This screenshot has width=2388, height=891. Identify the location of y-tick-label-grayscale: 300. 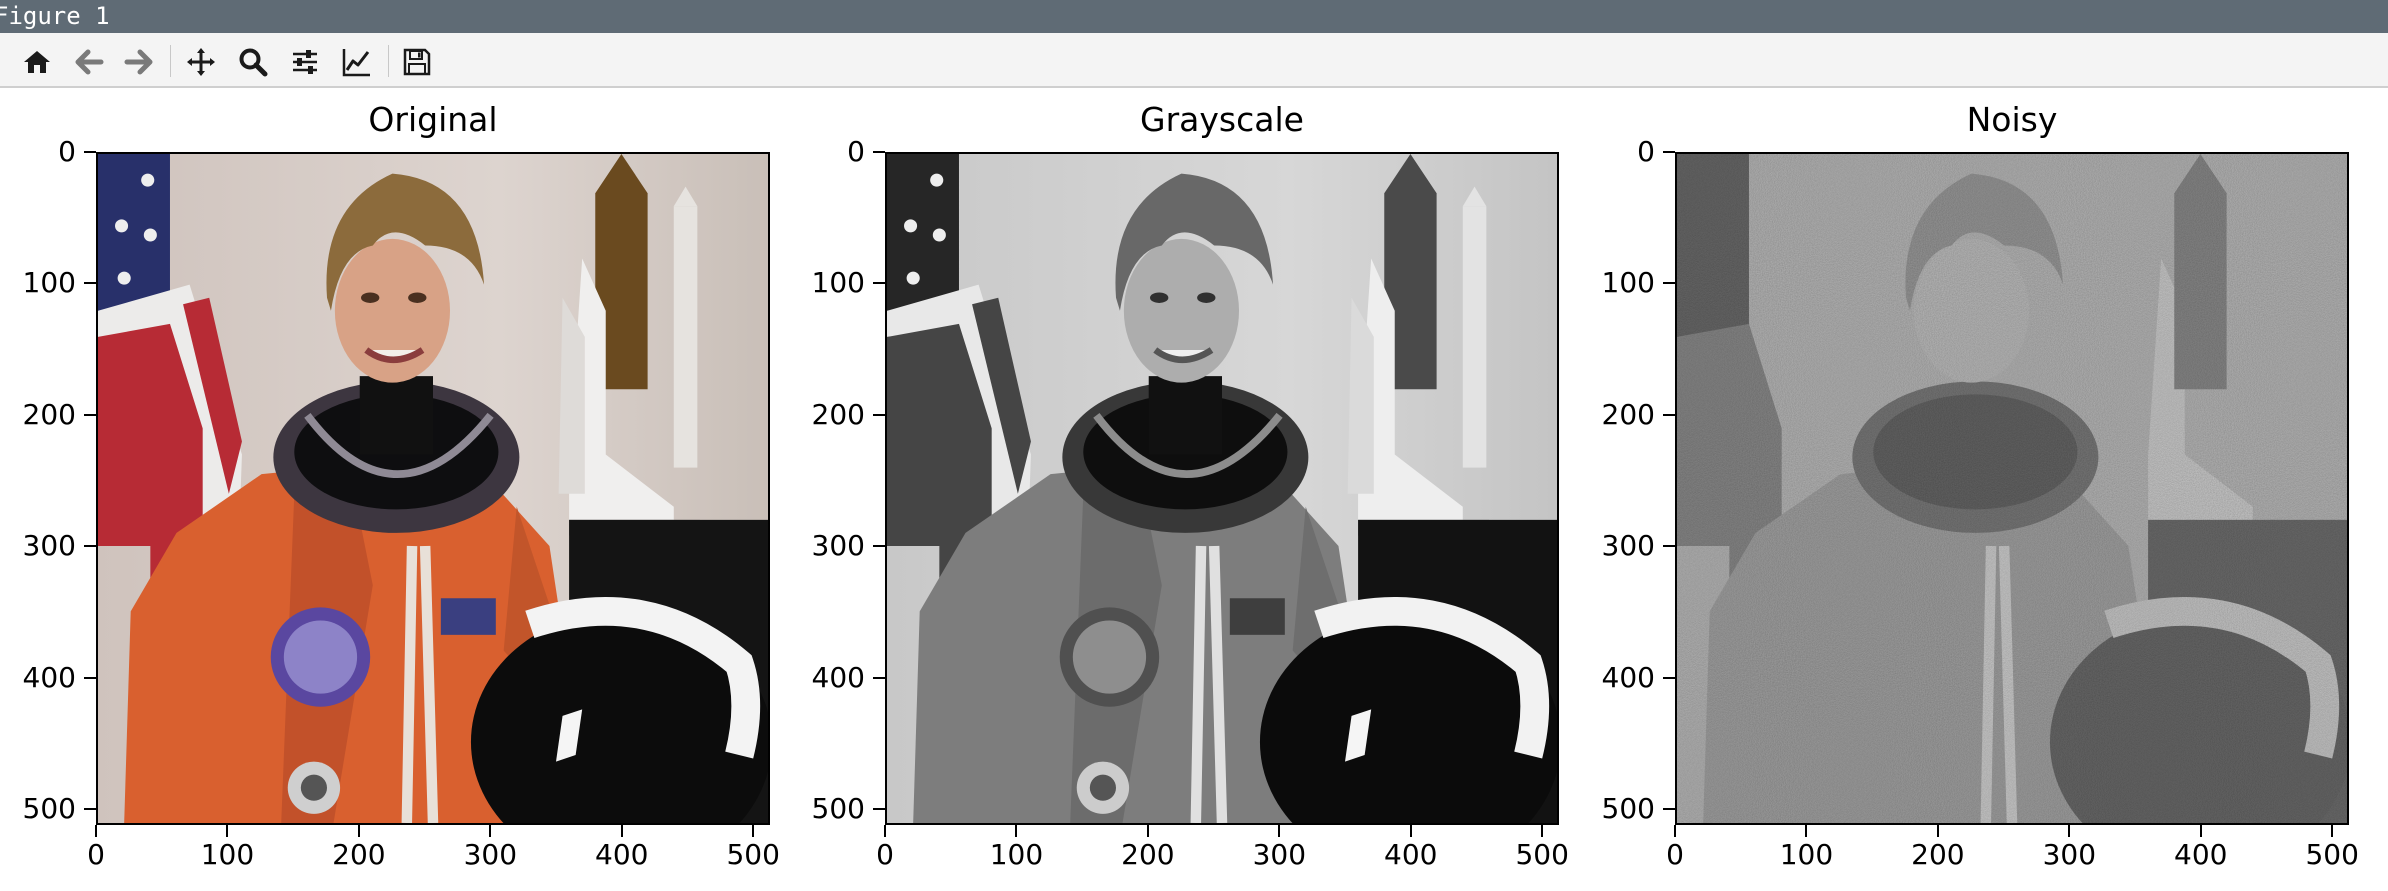
(838, 546).